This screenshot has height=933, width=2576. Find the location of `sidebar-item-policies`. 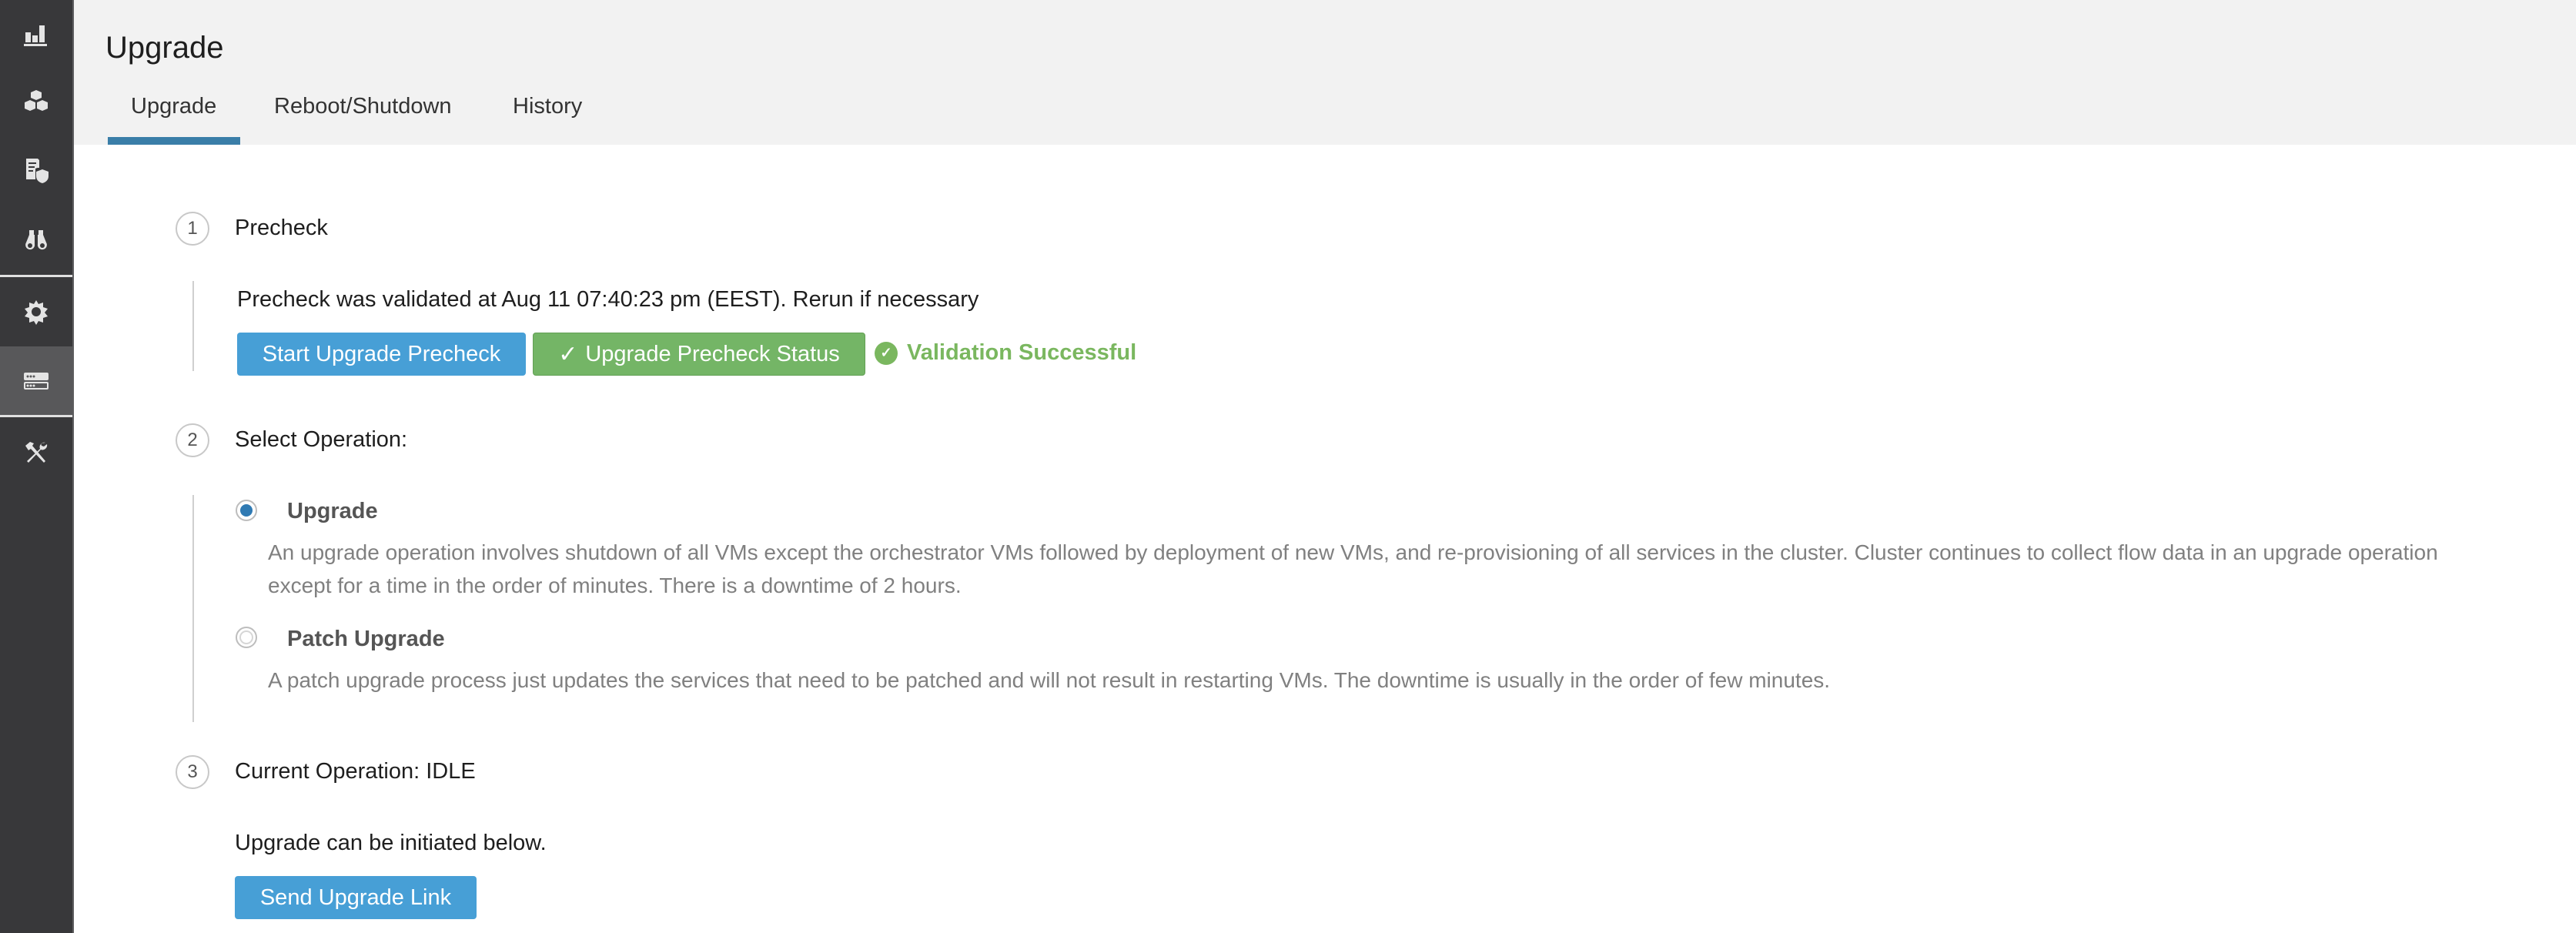

sidebar-item-policies is located at coordinates (36, 170).